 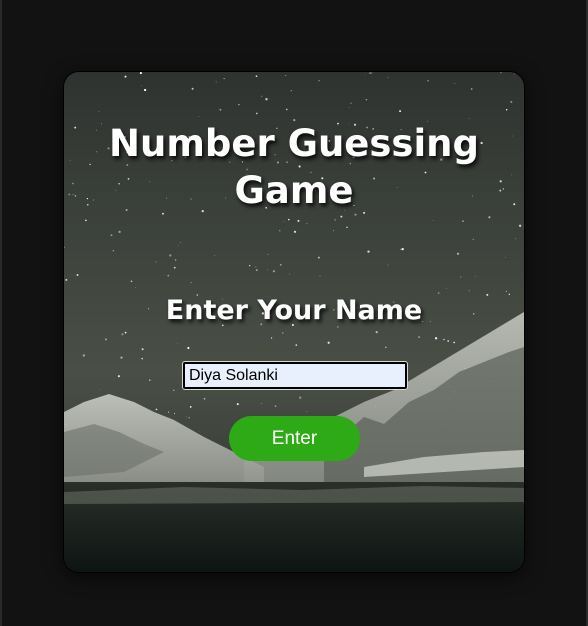 What do you see at coordinates (1, 313) in the screenshot?
I see `window-edge-left` at bounding box center [1, 313].